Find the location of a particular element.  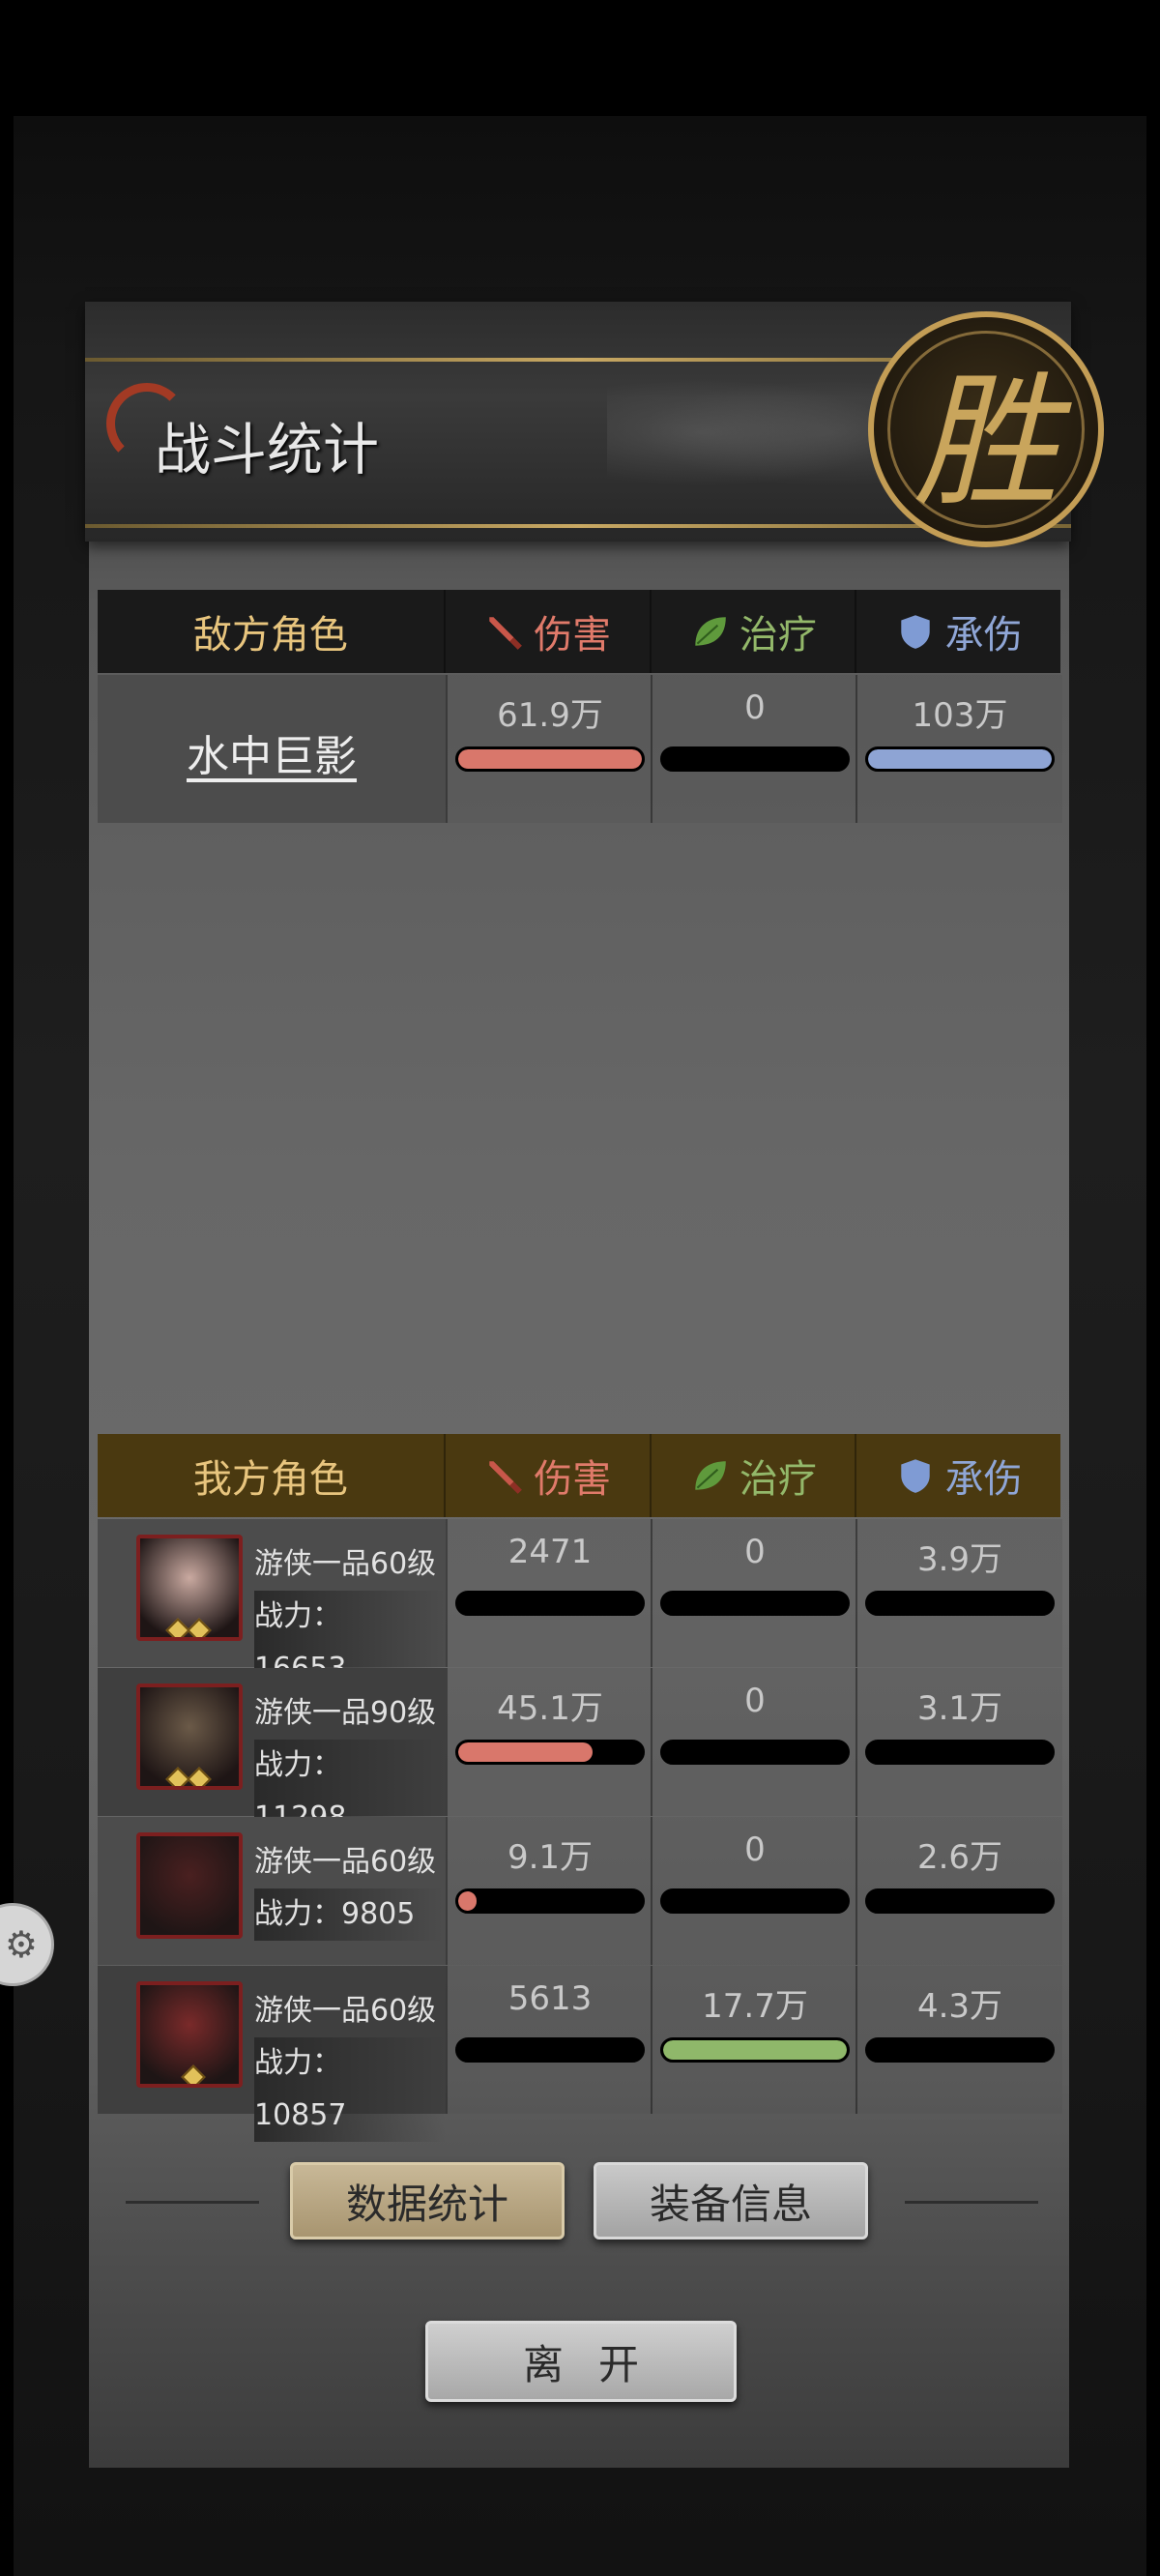

enemy-name-link: 水中巨影 is located at coordinates (272, 752).